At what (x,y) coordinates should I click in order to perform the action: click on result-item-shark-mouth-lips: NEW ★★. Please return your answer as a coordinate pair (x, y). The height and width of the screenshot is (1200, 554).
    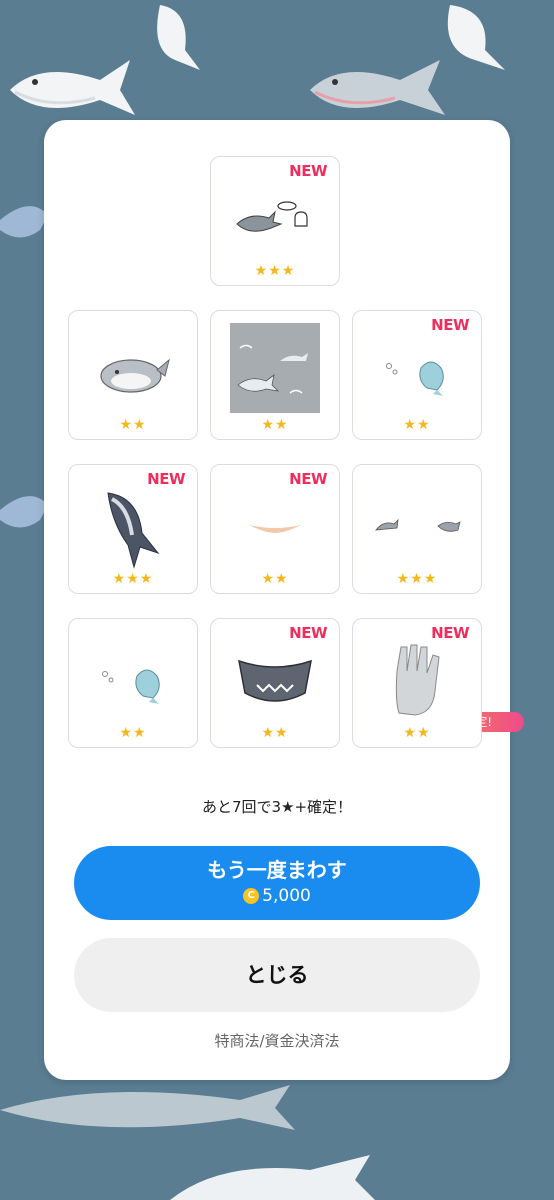
    Looking at the image, I should click on (275, 529).